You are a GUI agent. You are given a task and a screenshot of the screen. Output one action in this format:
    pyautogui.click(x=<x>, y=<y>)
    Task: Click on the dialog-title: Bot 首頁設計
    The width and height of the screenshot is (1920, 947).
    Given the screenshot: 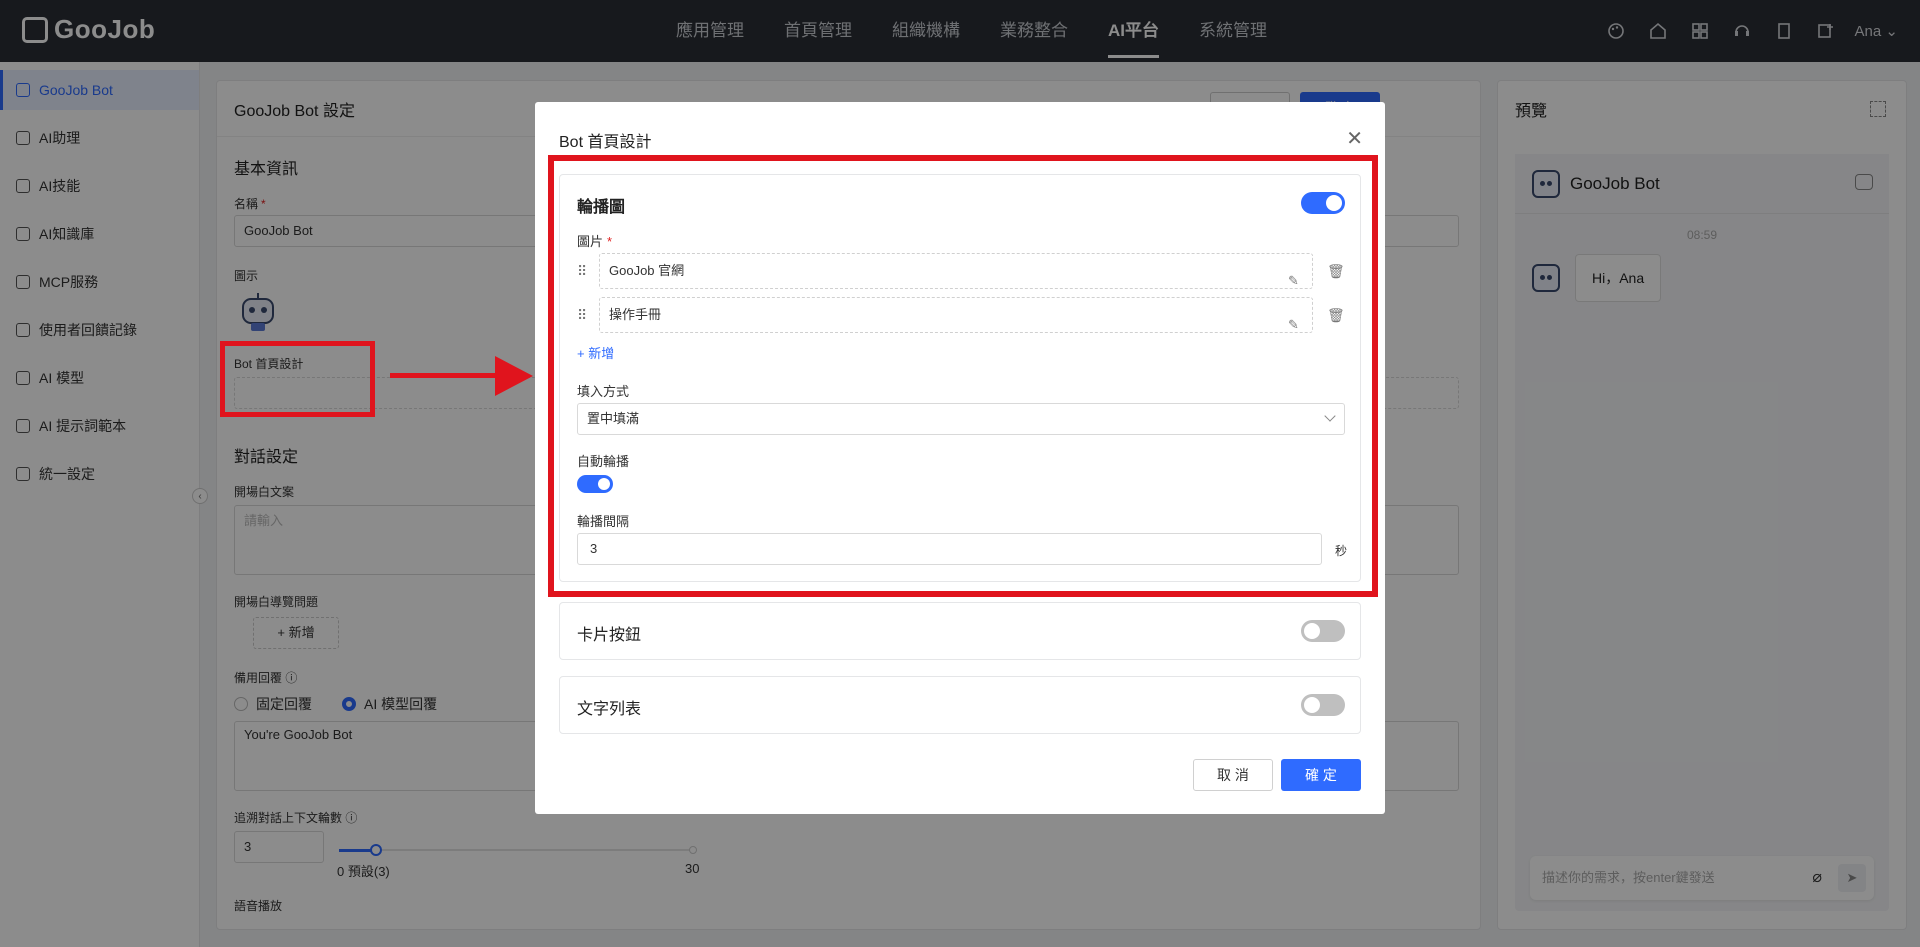 What is the action you would take?
    pyautogui.click(x=605, y=142)
    